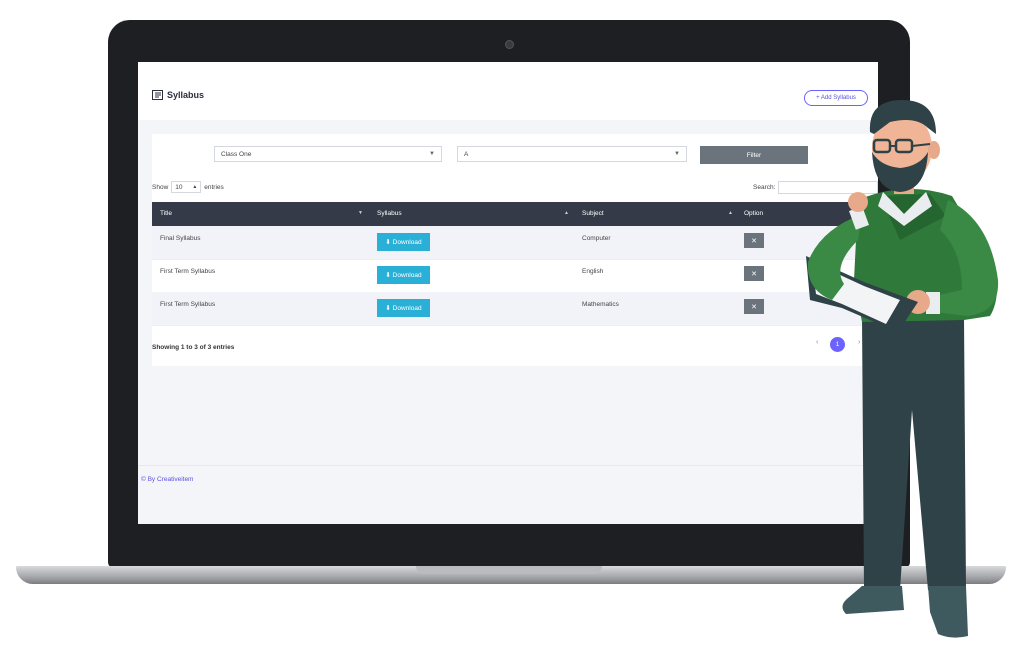  I want to click on table-row: Final Syllabus ⬇ Download Computer ✕, so click(515, 243).